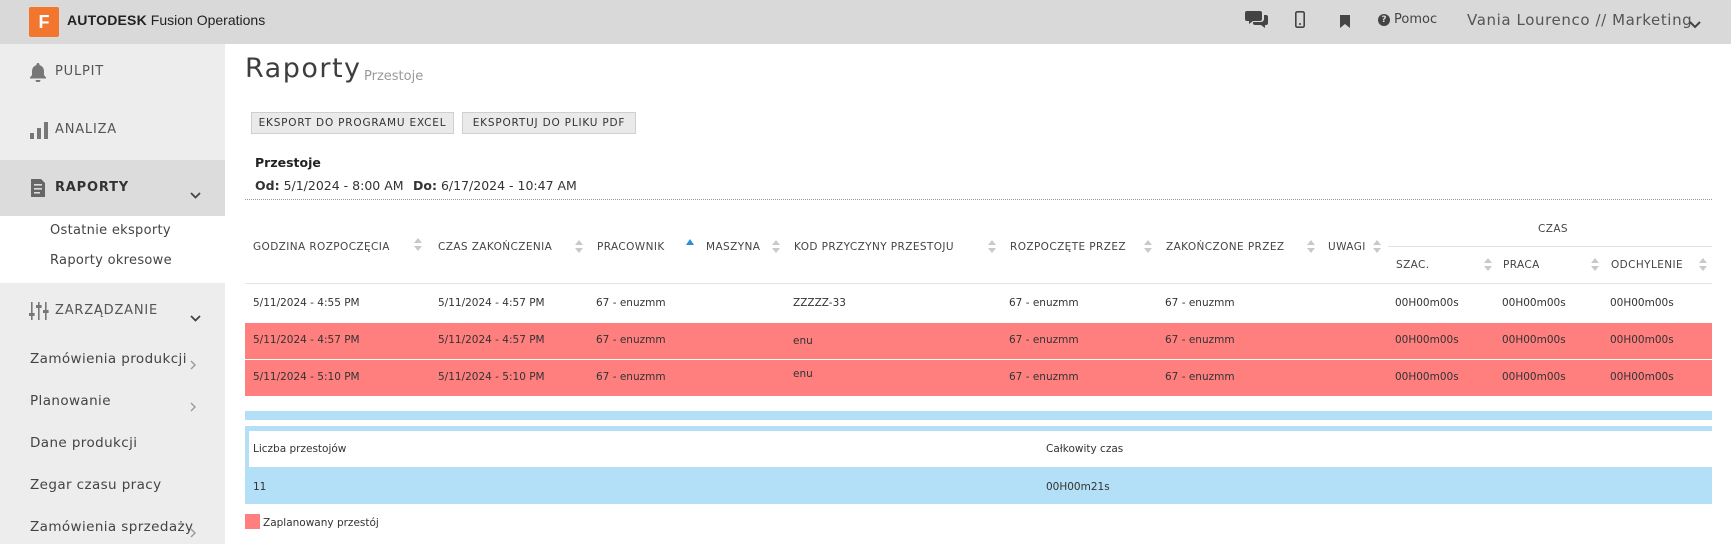 The height and width of the screenshot is (544, 1731). What do you see at coordinates (1384, 20) in the screenshot?
I see `question-circle-icon: ?` at bounding box center [1384, 20].